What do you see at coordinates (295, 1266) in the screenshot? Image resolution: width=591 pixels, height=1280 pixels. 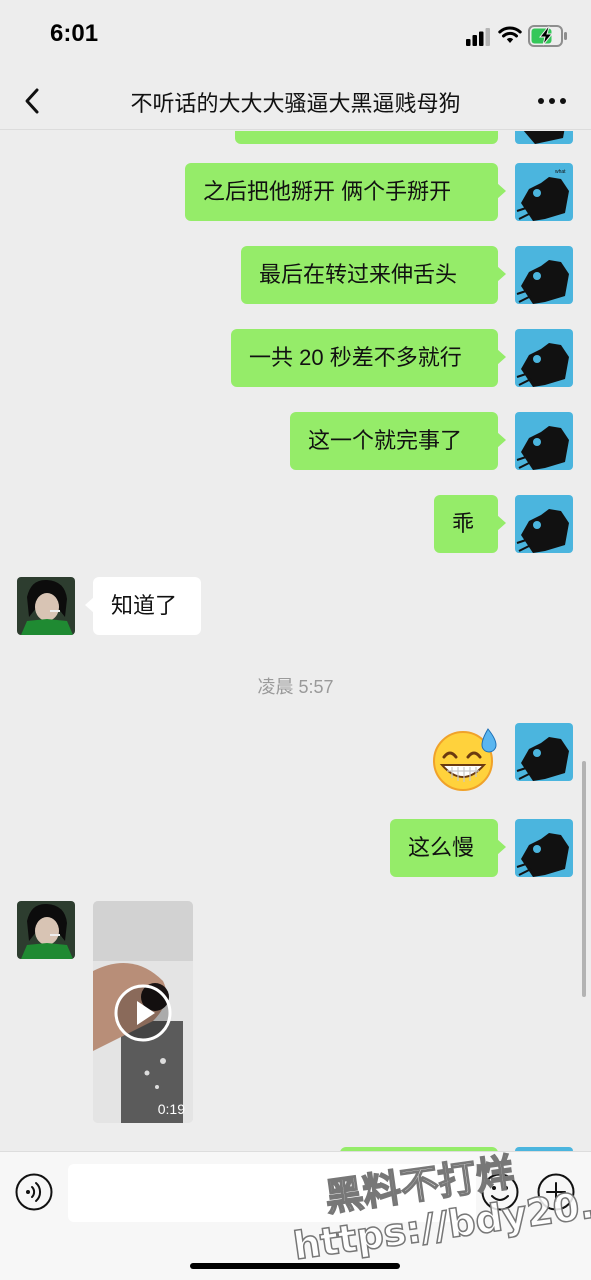 I see `home-indicator` at bounding box center [295, 1266].